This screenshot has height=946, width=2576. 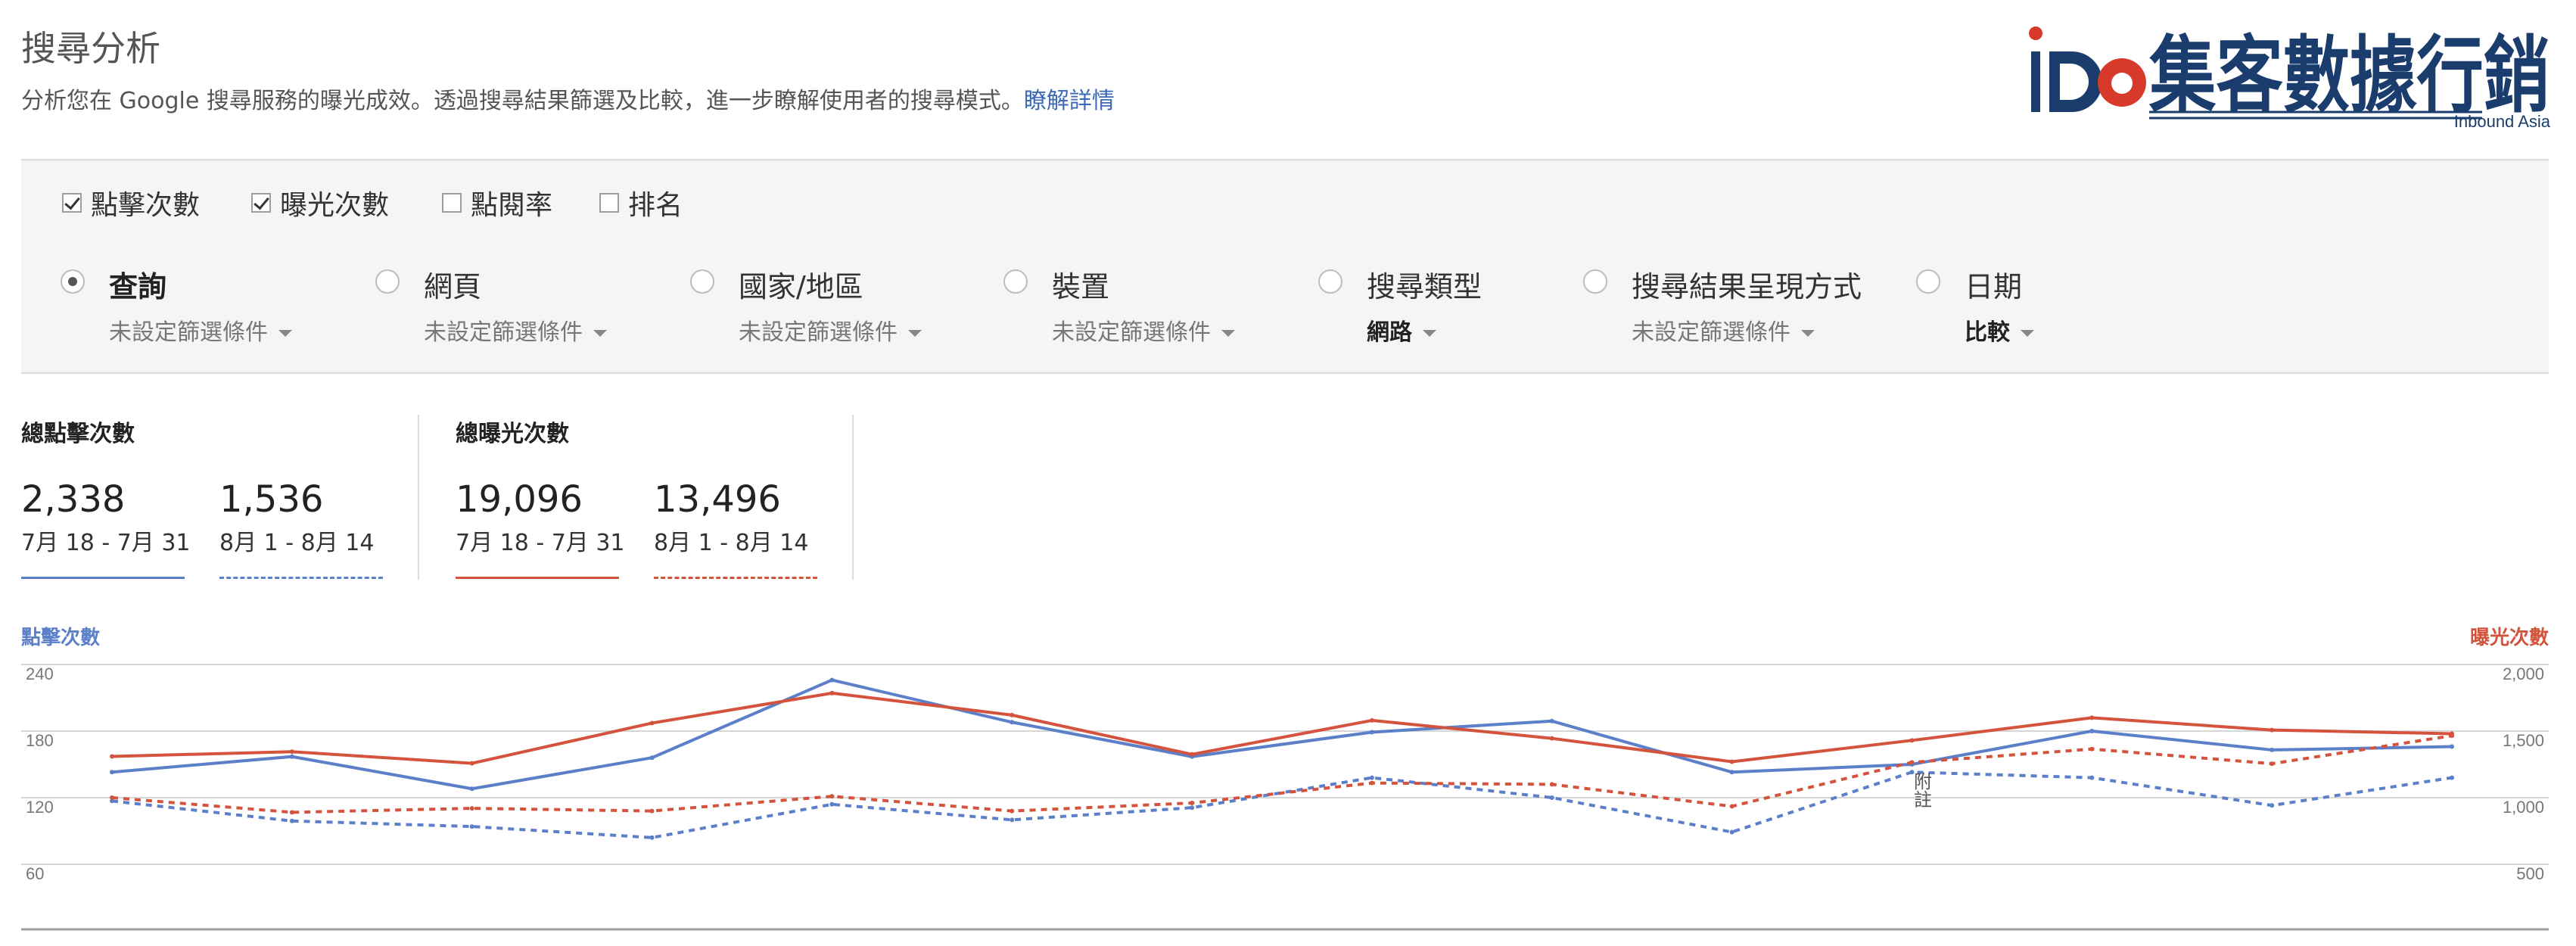 What do you see at coordinates (1988, 332) in the screenshot?
I see `filter-label: 比較` at bounding box center [1988, 332].